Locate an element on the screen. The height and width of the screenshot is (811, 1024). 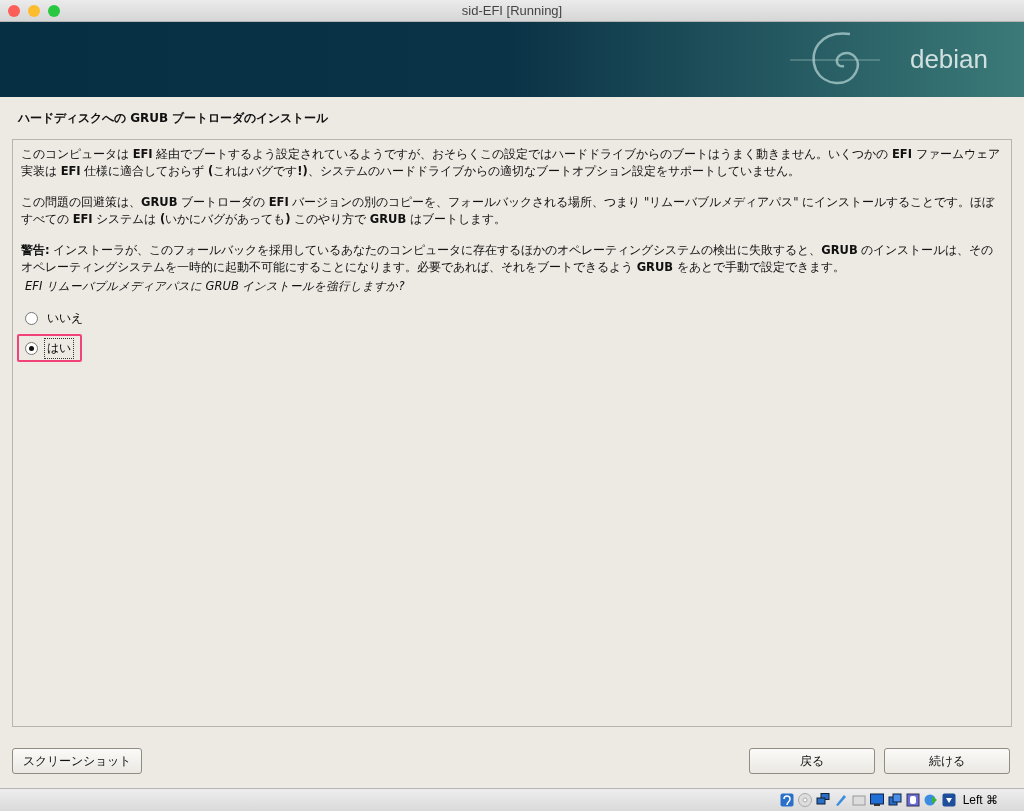
window-title: sid-EFI [Running] is located at coordinates (512, 10).